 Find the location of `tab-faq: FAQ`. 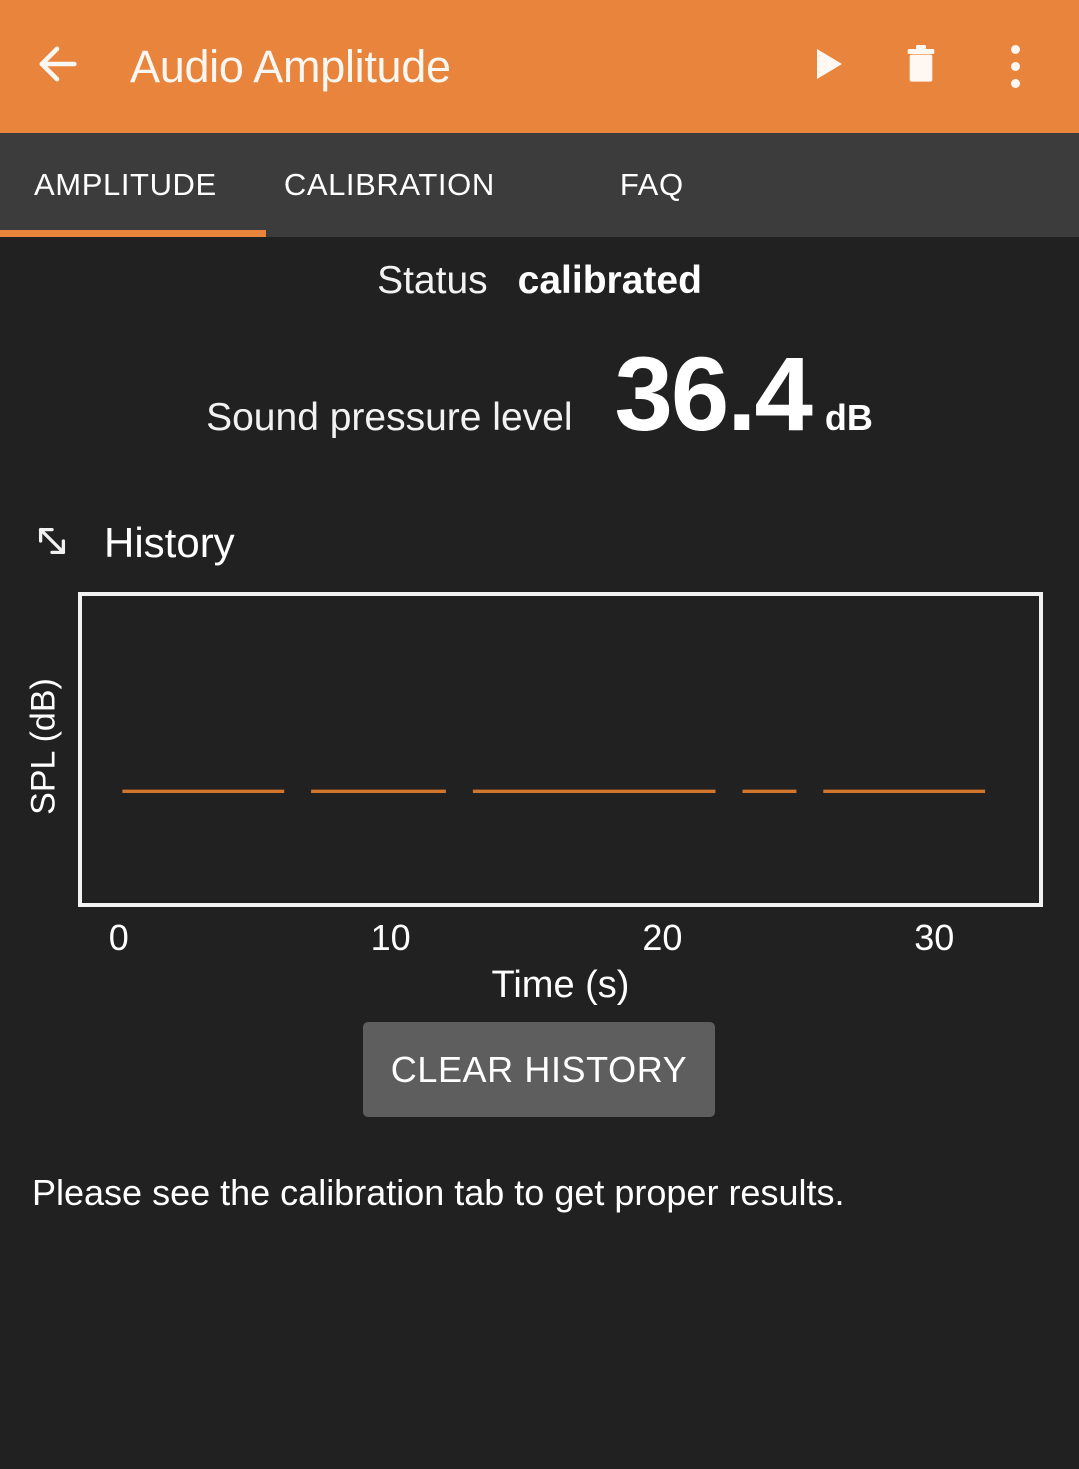

tab-faq: FAQ is located at coordinates (652, 185).